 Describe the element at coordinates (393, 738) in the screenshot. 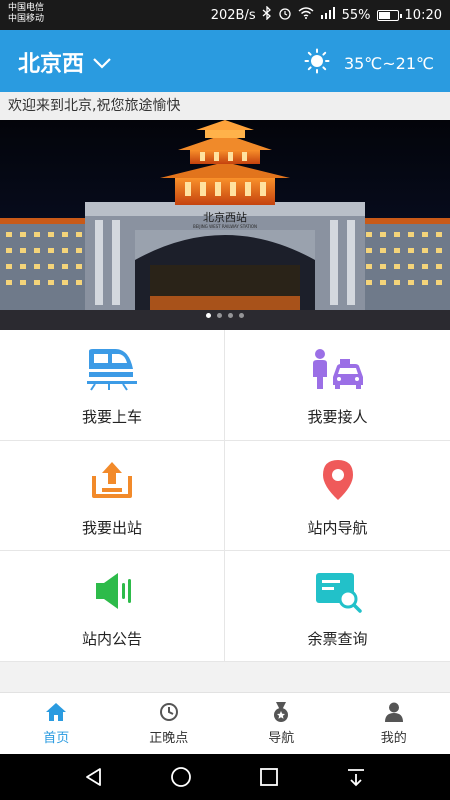

I see `tab-label: 我的` at that location.